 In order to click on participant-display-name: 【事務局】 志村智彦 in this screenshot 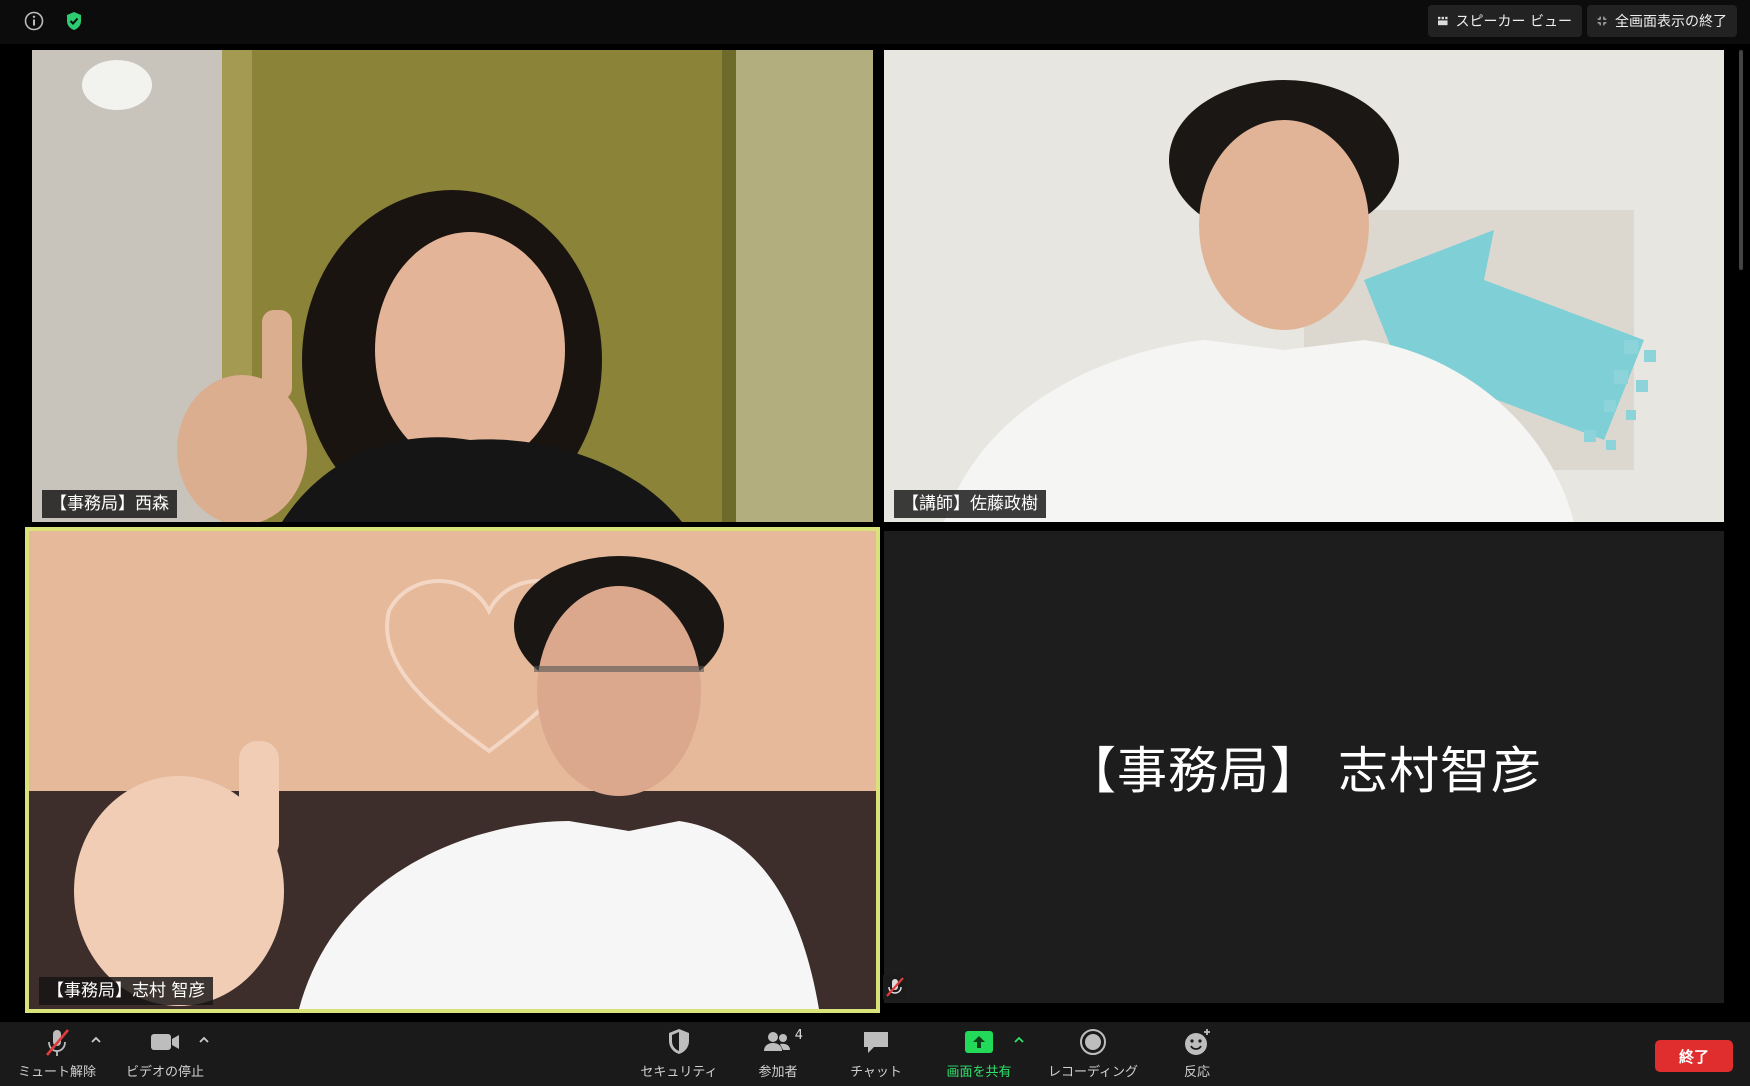, I will do `click(1304, 771)`.